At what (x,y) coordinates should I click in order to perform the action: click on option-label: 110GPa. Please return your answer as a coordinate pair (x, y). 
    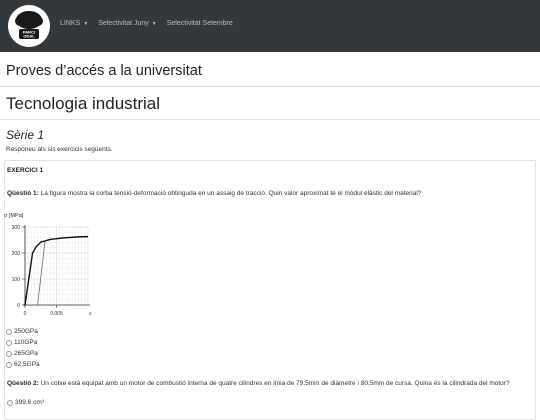
    Looking at the image, I should click on (26, 342).